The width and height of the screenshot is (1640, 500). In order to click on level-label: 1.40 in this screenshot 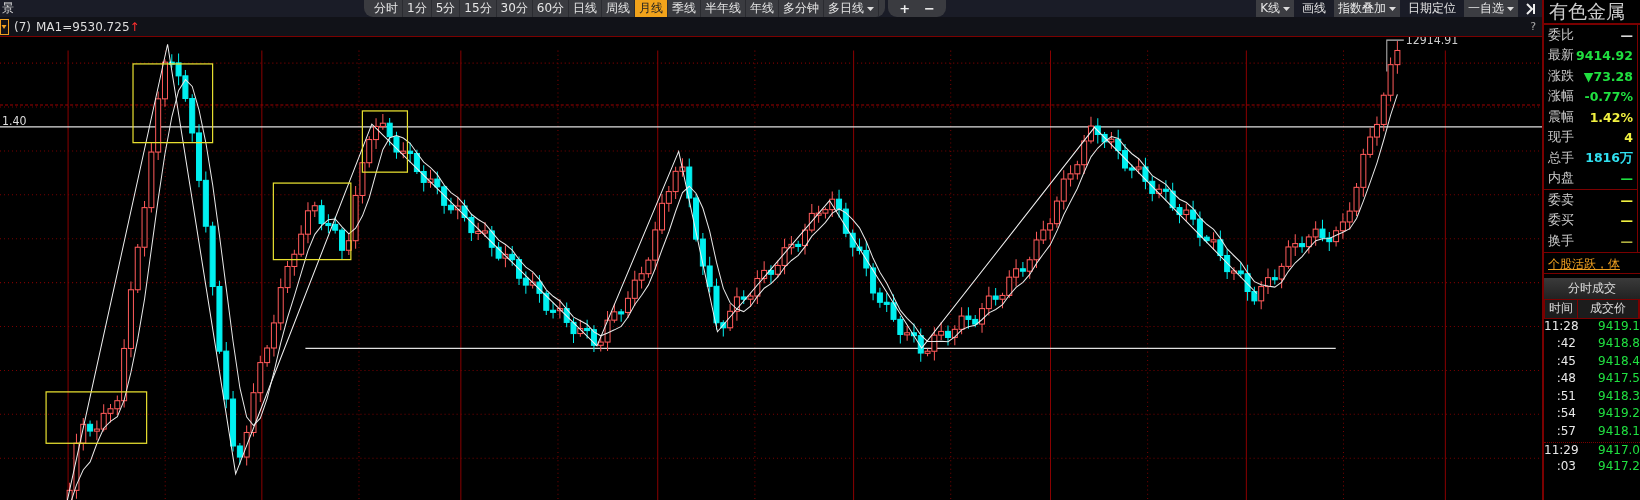, I will do `click(14, 121)`.